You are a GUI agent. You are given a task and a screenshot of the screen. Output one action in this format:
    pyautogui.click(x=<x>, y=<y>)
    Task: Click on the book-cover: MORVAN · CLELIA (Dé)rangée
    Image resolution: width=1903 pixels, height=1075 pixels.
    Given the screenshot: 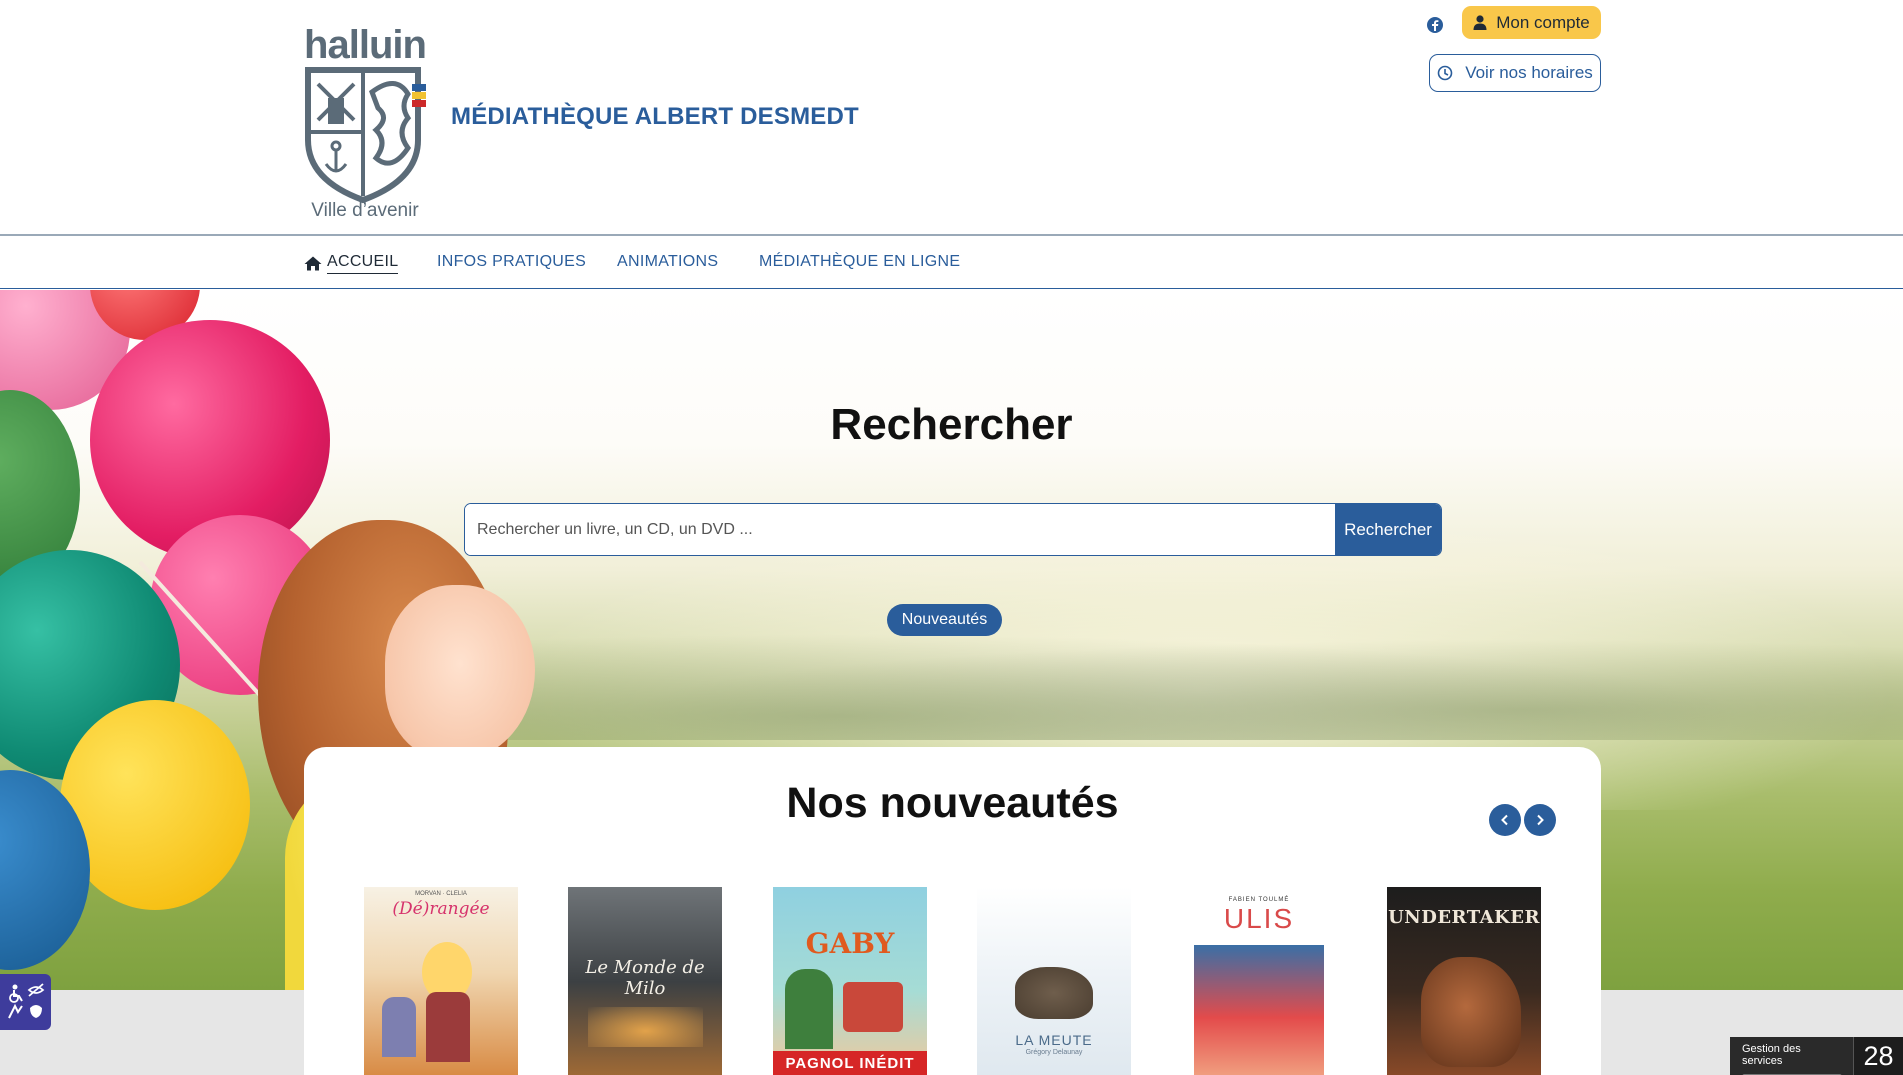 What is the action you would take?
    pyautogui.click(x=441, y=981)
    